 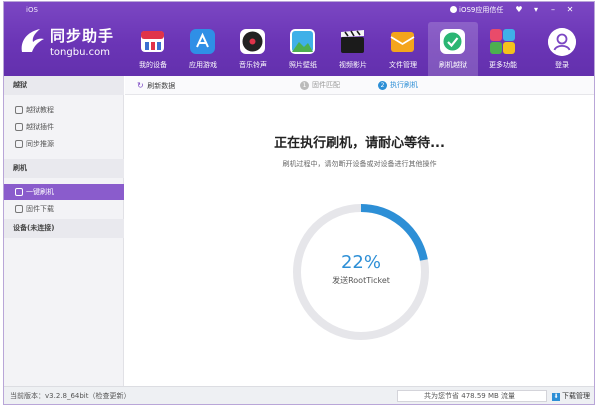 I want to click on logo-name-cn: 同步助手, so click(x=82, y=36).